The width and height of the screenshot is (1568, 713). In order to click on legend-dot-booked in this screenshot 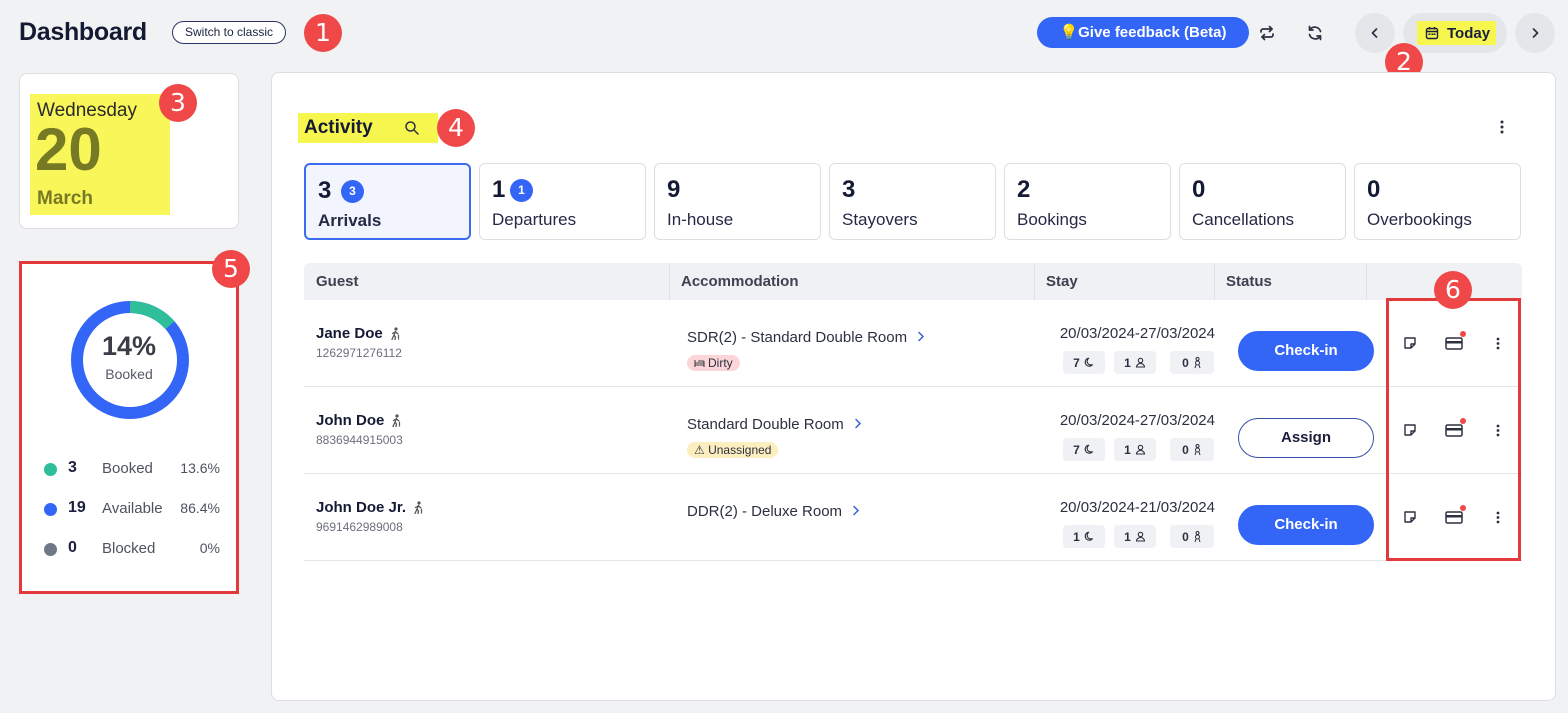, I will do `click(50, 469)`.